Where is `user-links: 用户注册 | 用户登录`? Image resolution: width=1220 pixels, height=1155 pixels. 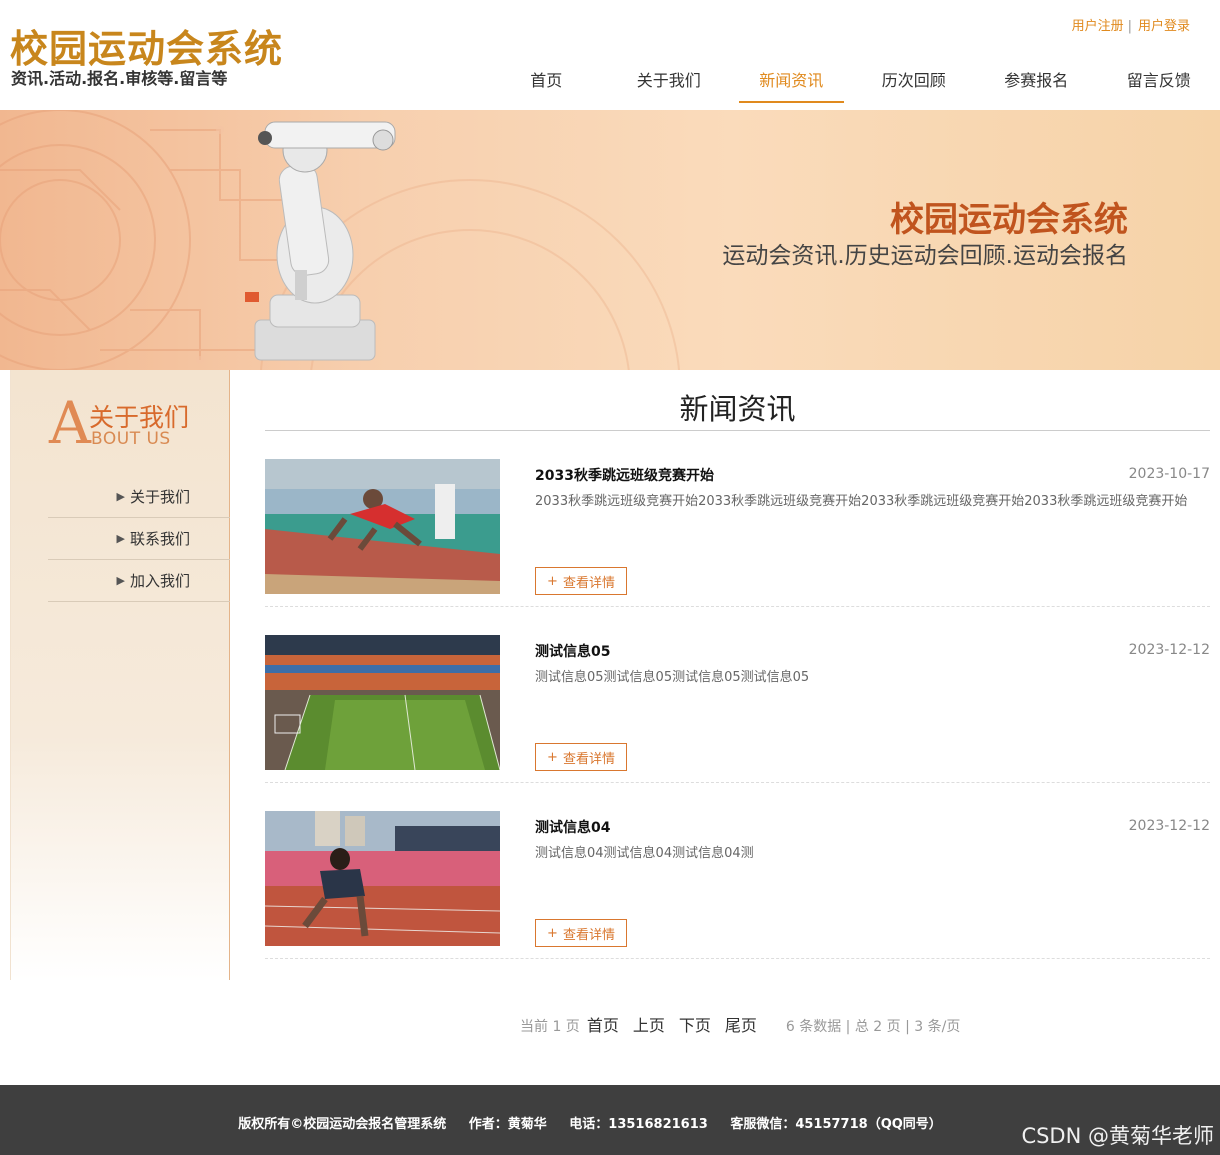
user-links: 用户注册 | 用户登录 is located at coordinates (1131, 24).